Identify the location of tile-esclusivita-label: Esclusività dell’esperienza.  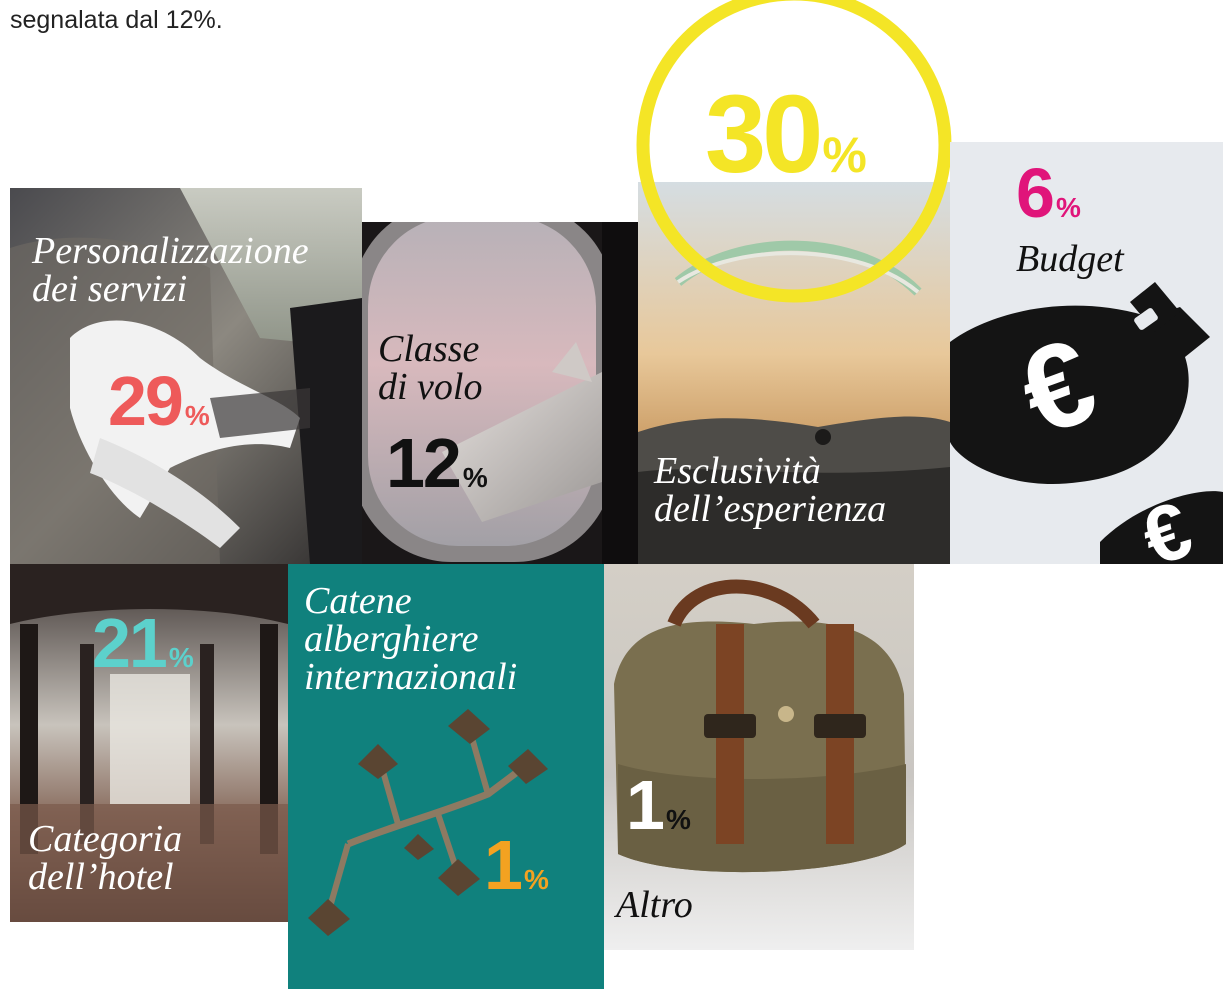
(770, 490).